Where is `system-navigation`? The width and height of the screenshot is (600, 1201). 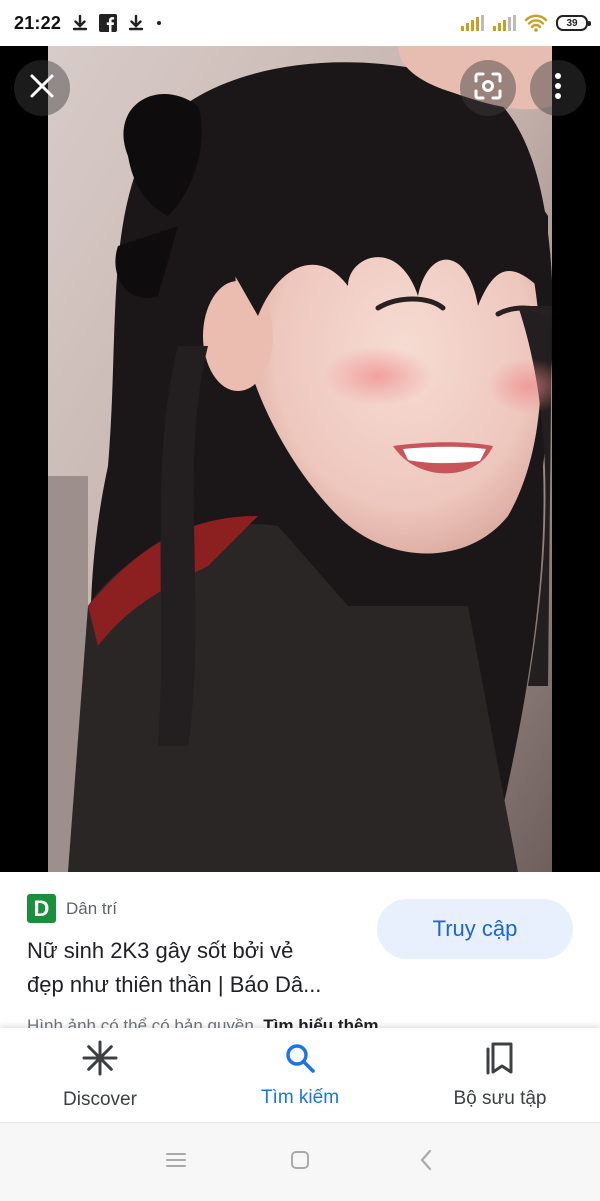
system-navigation is located at coordinates (300, 1161).